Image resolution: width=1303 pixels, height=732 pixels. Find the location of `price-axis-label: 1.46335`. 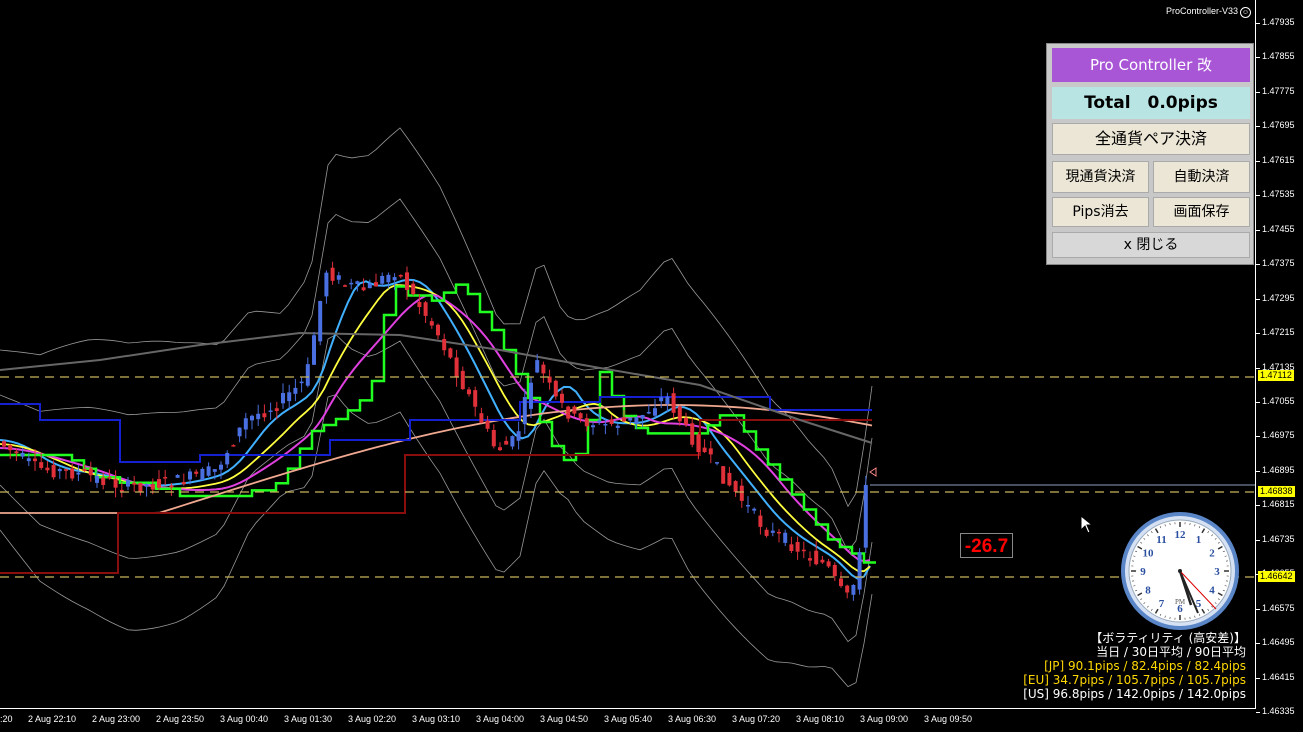

price-axis-label: 1.46335 is located at coordinates (1278, 711).